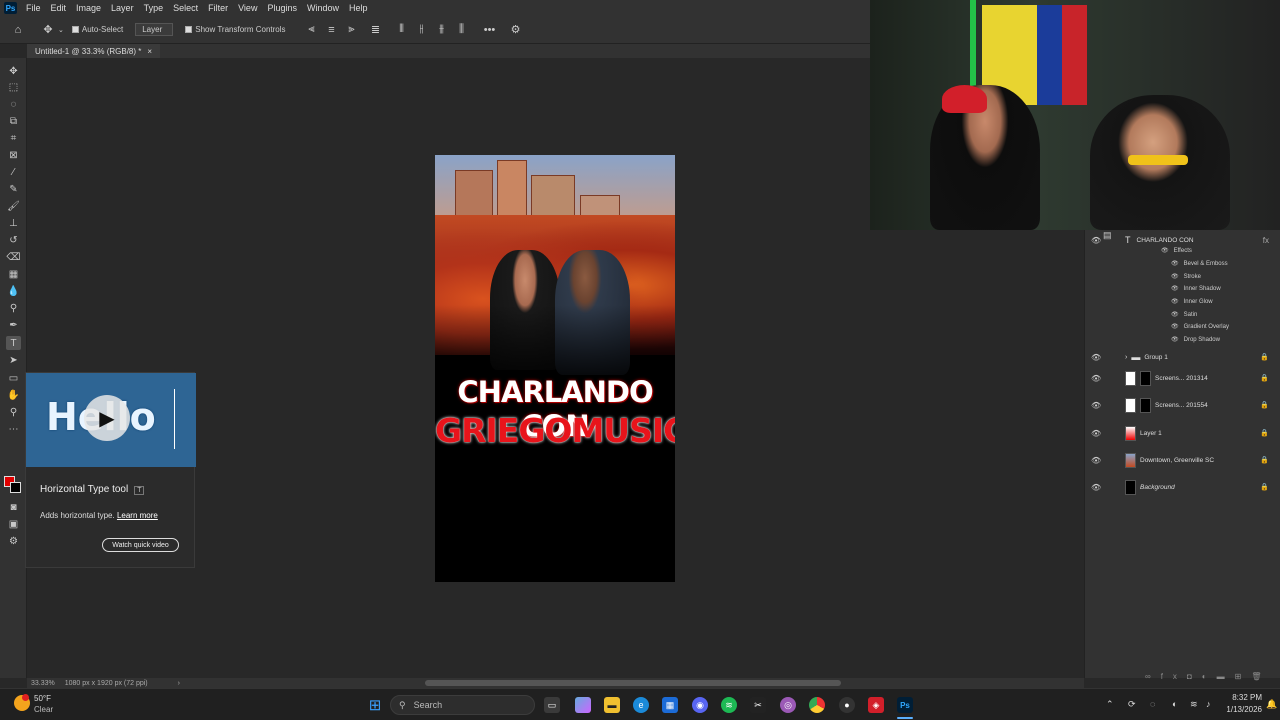 This screenshot has height=720, width=1280. Describe the element at coordinates (1183, 240) in the screenshot. I see `layer-row-active: 👁 T CHARLANDO CON fx` at that location.